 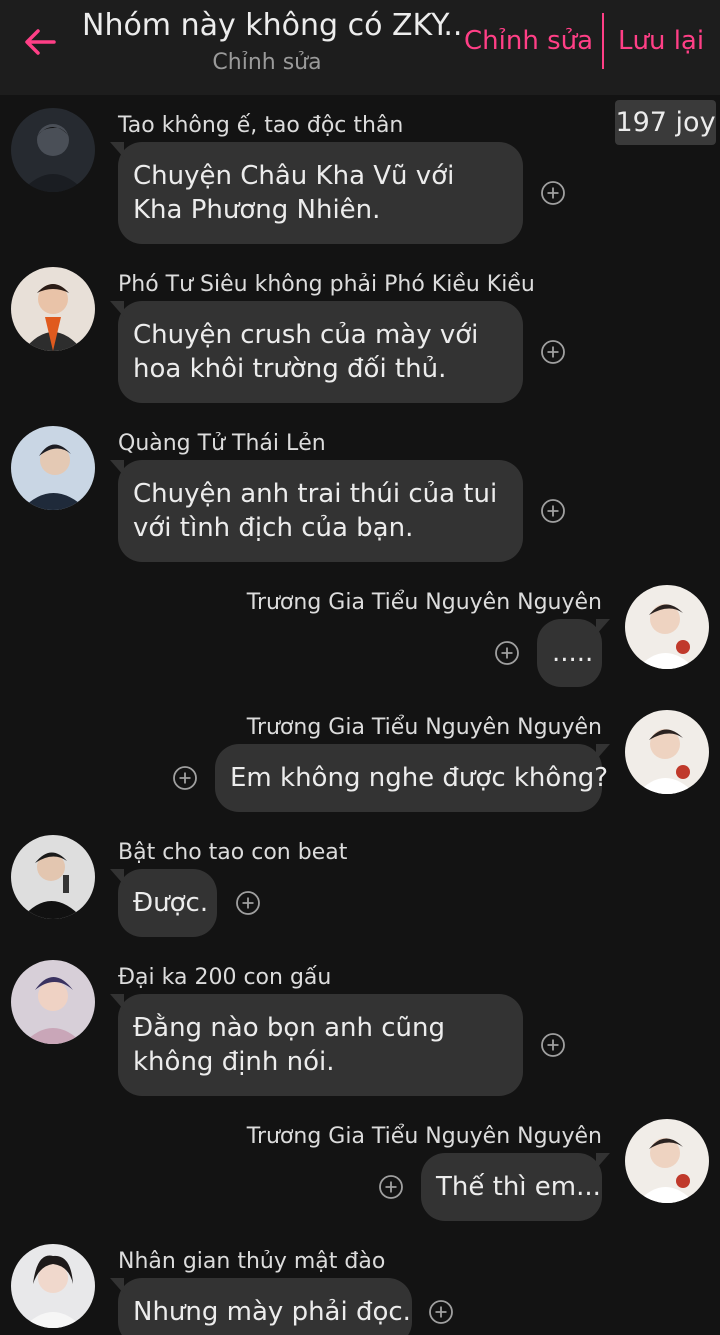 What do you see at coordinates (528, 41) in the screenshot?
I see `edit-button: Chỉnh sửa` at bounding box center [528, 41].